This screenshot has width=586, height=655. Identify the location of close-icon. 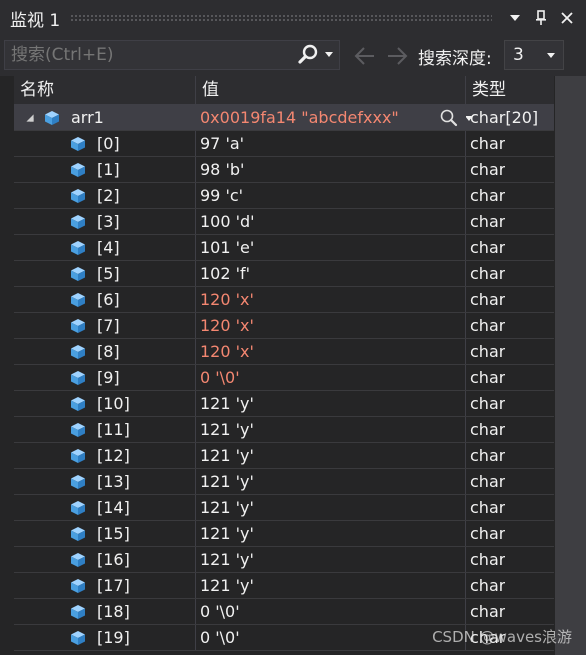
(567, 18).